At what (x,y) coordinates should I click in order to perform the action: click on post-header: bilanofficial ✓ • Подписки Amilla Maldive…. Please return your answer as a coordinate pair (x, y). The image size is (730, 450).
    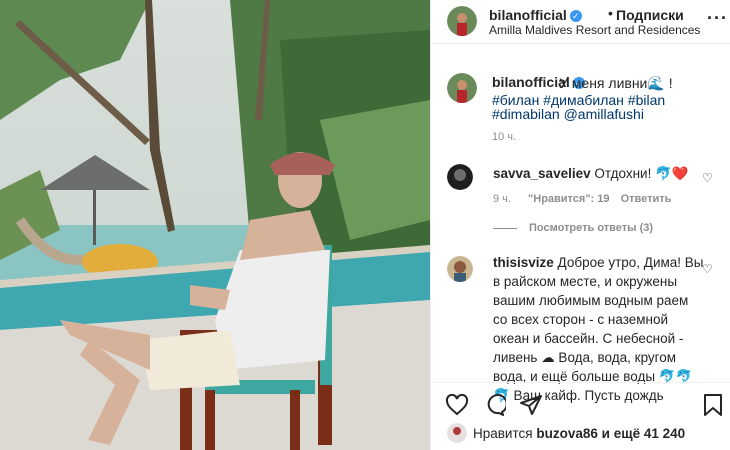
    Looking at the image, I should click on (580, 22).